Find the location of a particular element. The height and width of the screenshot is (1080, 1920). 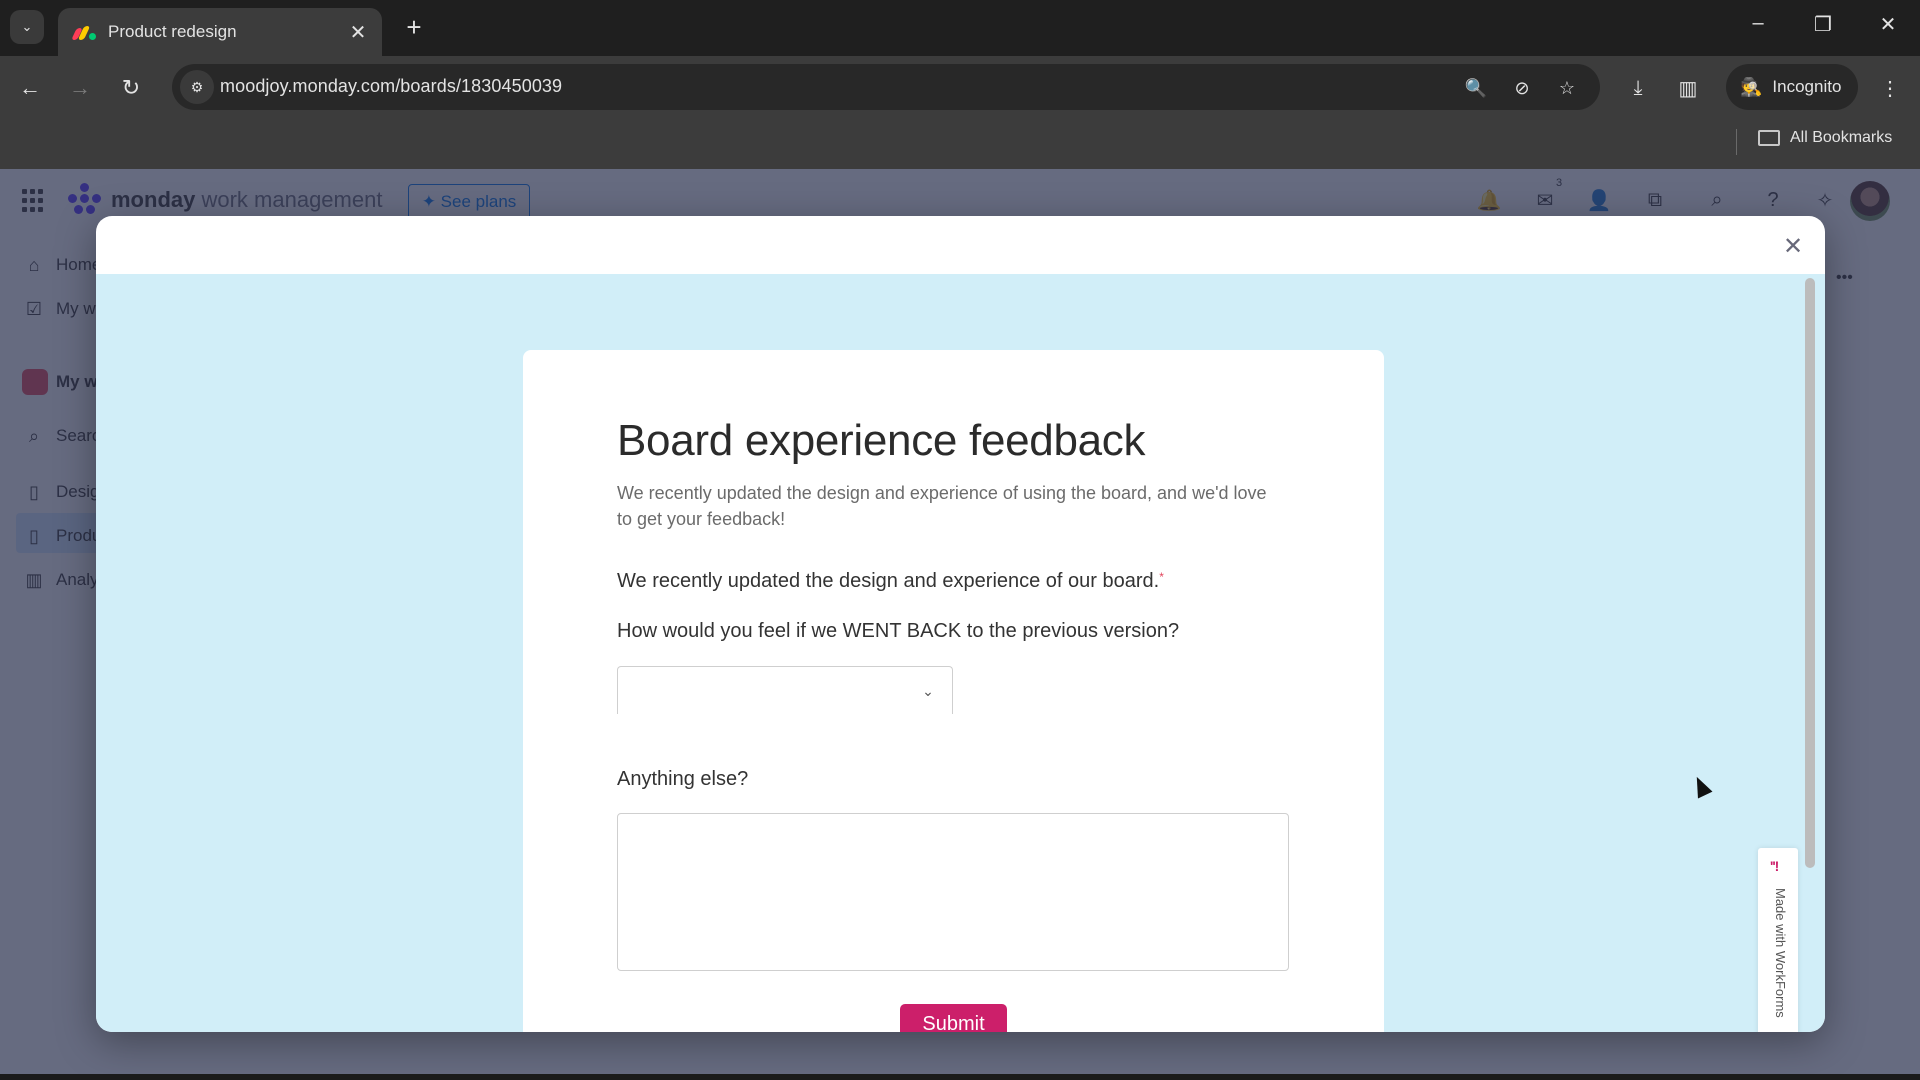

site-info-button: ⚙ is located at coordinates (197, 87).